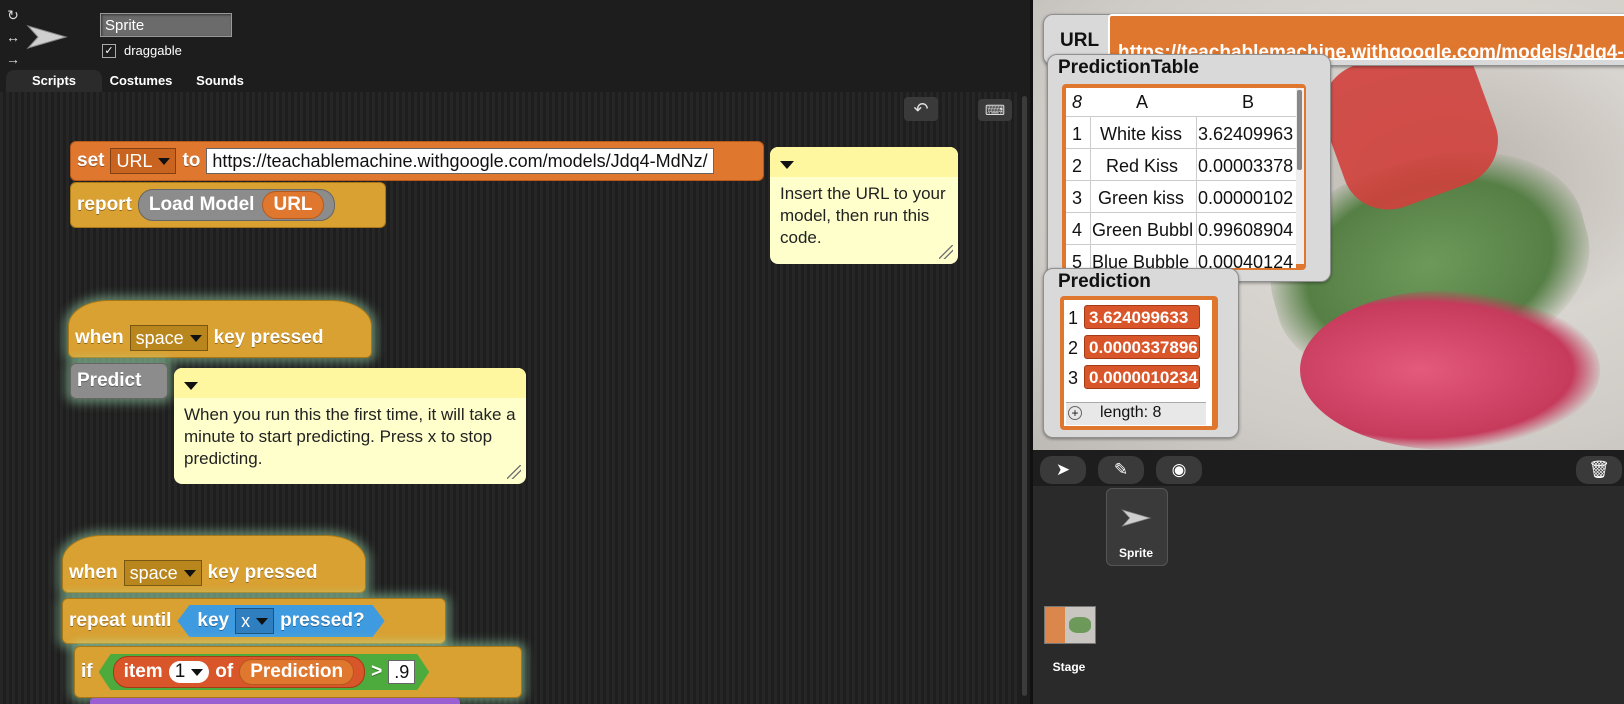 This screenshot has width=1624, height=704. I want to click on sprite-name-field: Sprite, so click(166, 25).